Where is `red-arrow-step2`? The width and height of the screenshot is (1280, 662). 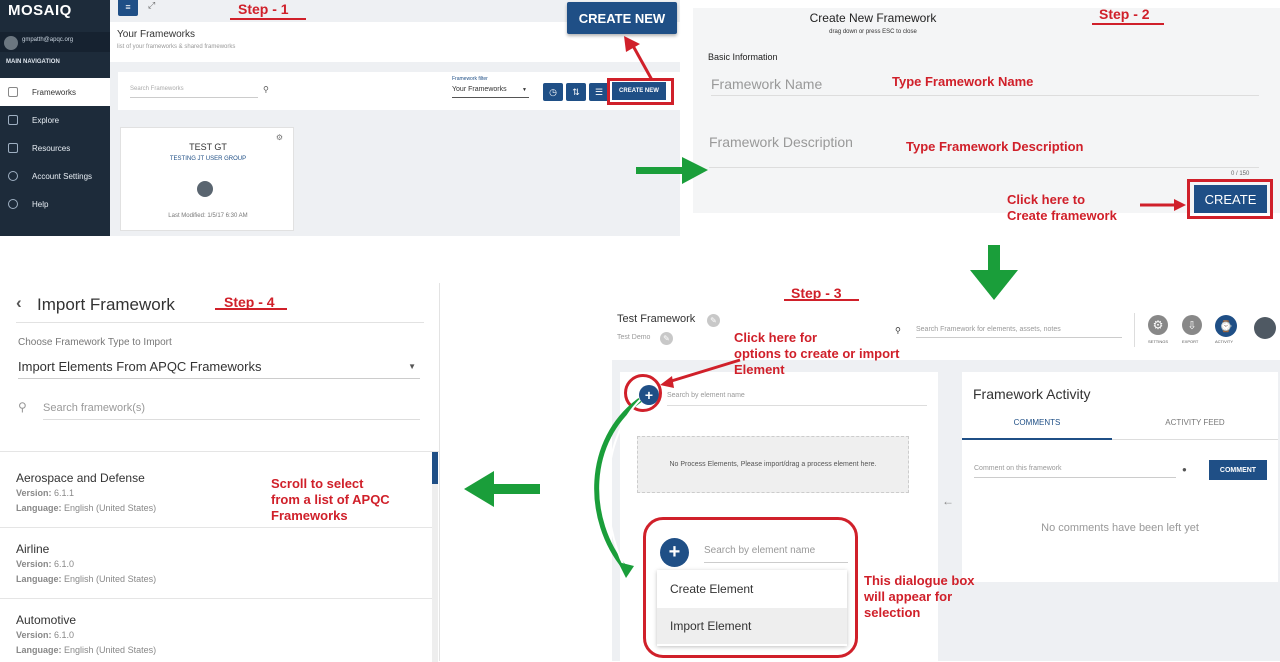
red-arrow-step2 is located at coordinates (1163, 205).